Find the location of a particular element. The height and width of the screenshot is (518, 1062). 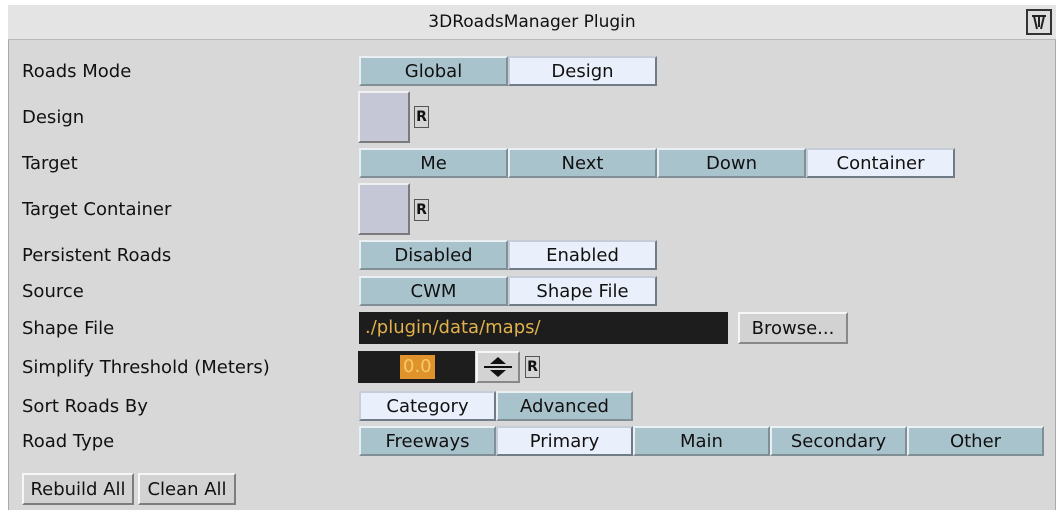

persistent-roads-selector: Disabled Enabled is located at coordinates (508, 256).